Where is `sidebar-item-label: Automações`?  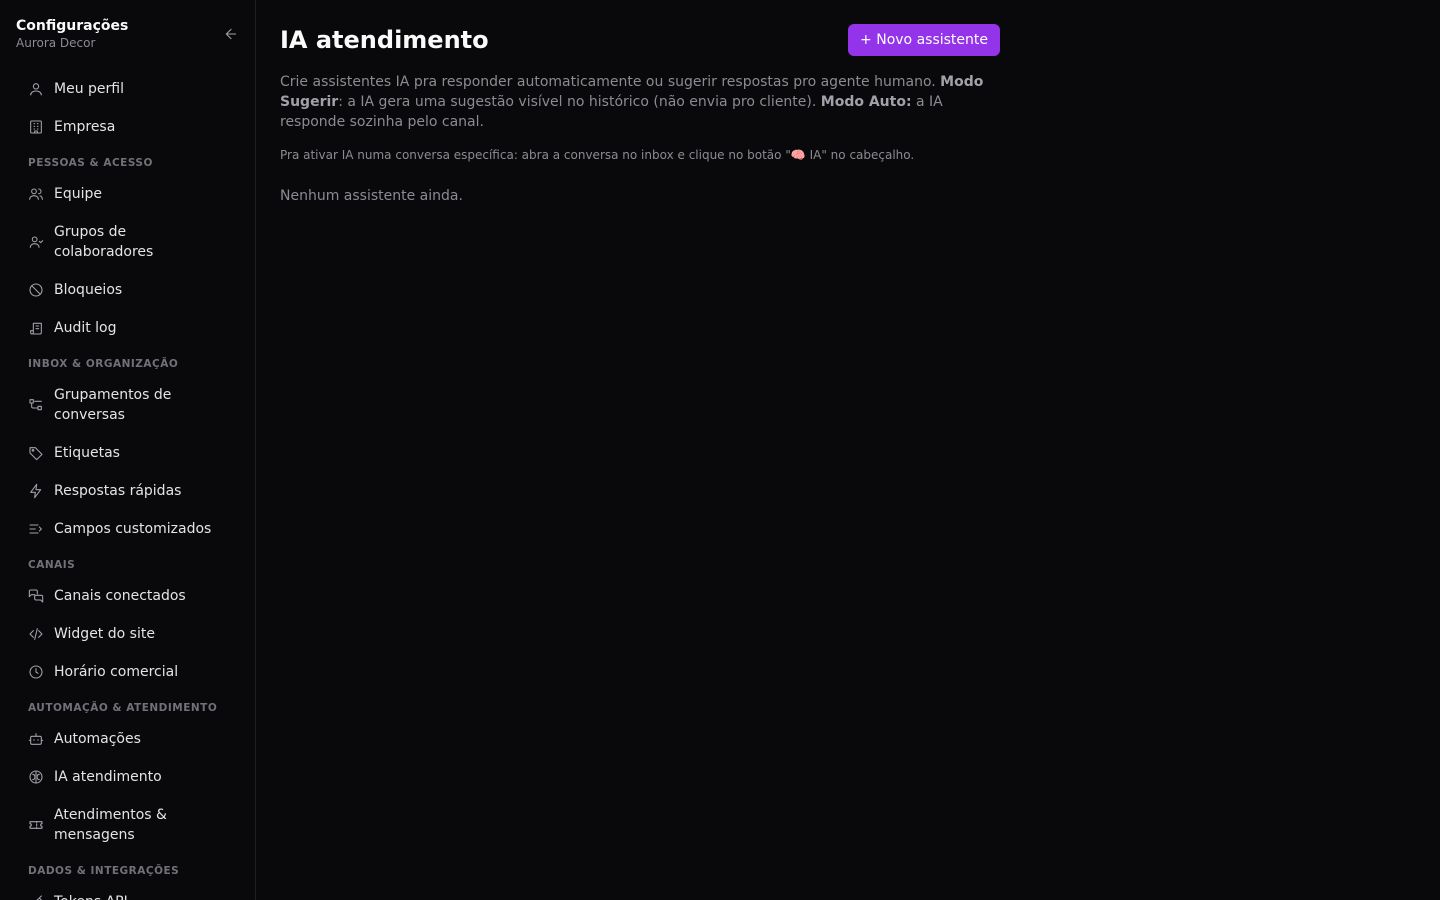 sidebar-item-label: Automações is located at coordinates (97, 739).